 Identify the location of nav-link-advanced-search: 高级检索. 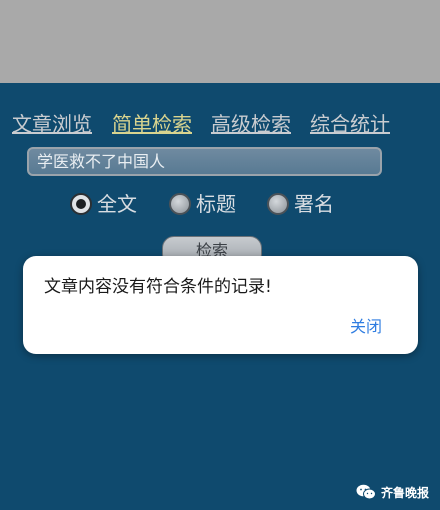
(251, 124).